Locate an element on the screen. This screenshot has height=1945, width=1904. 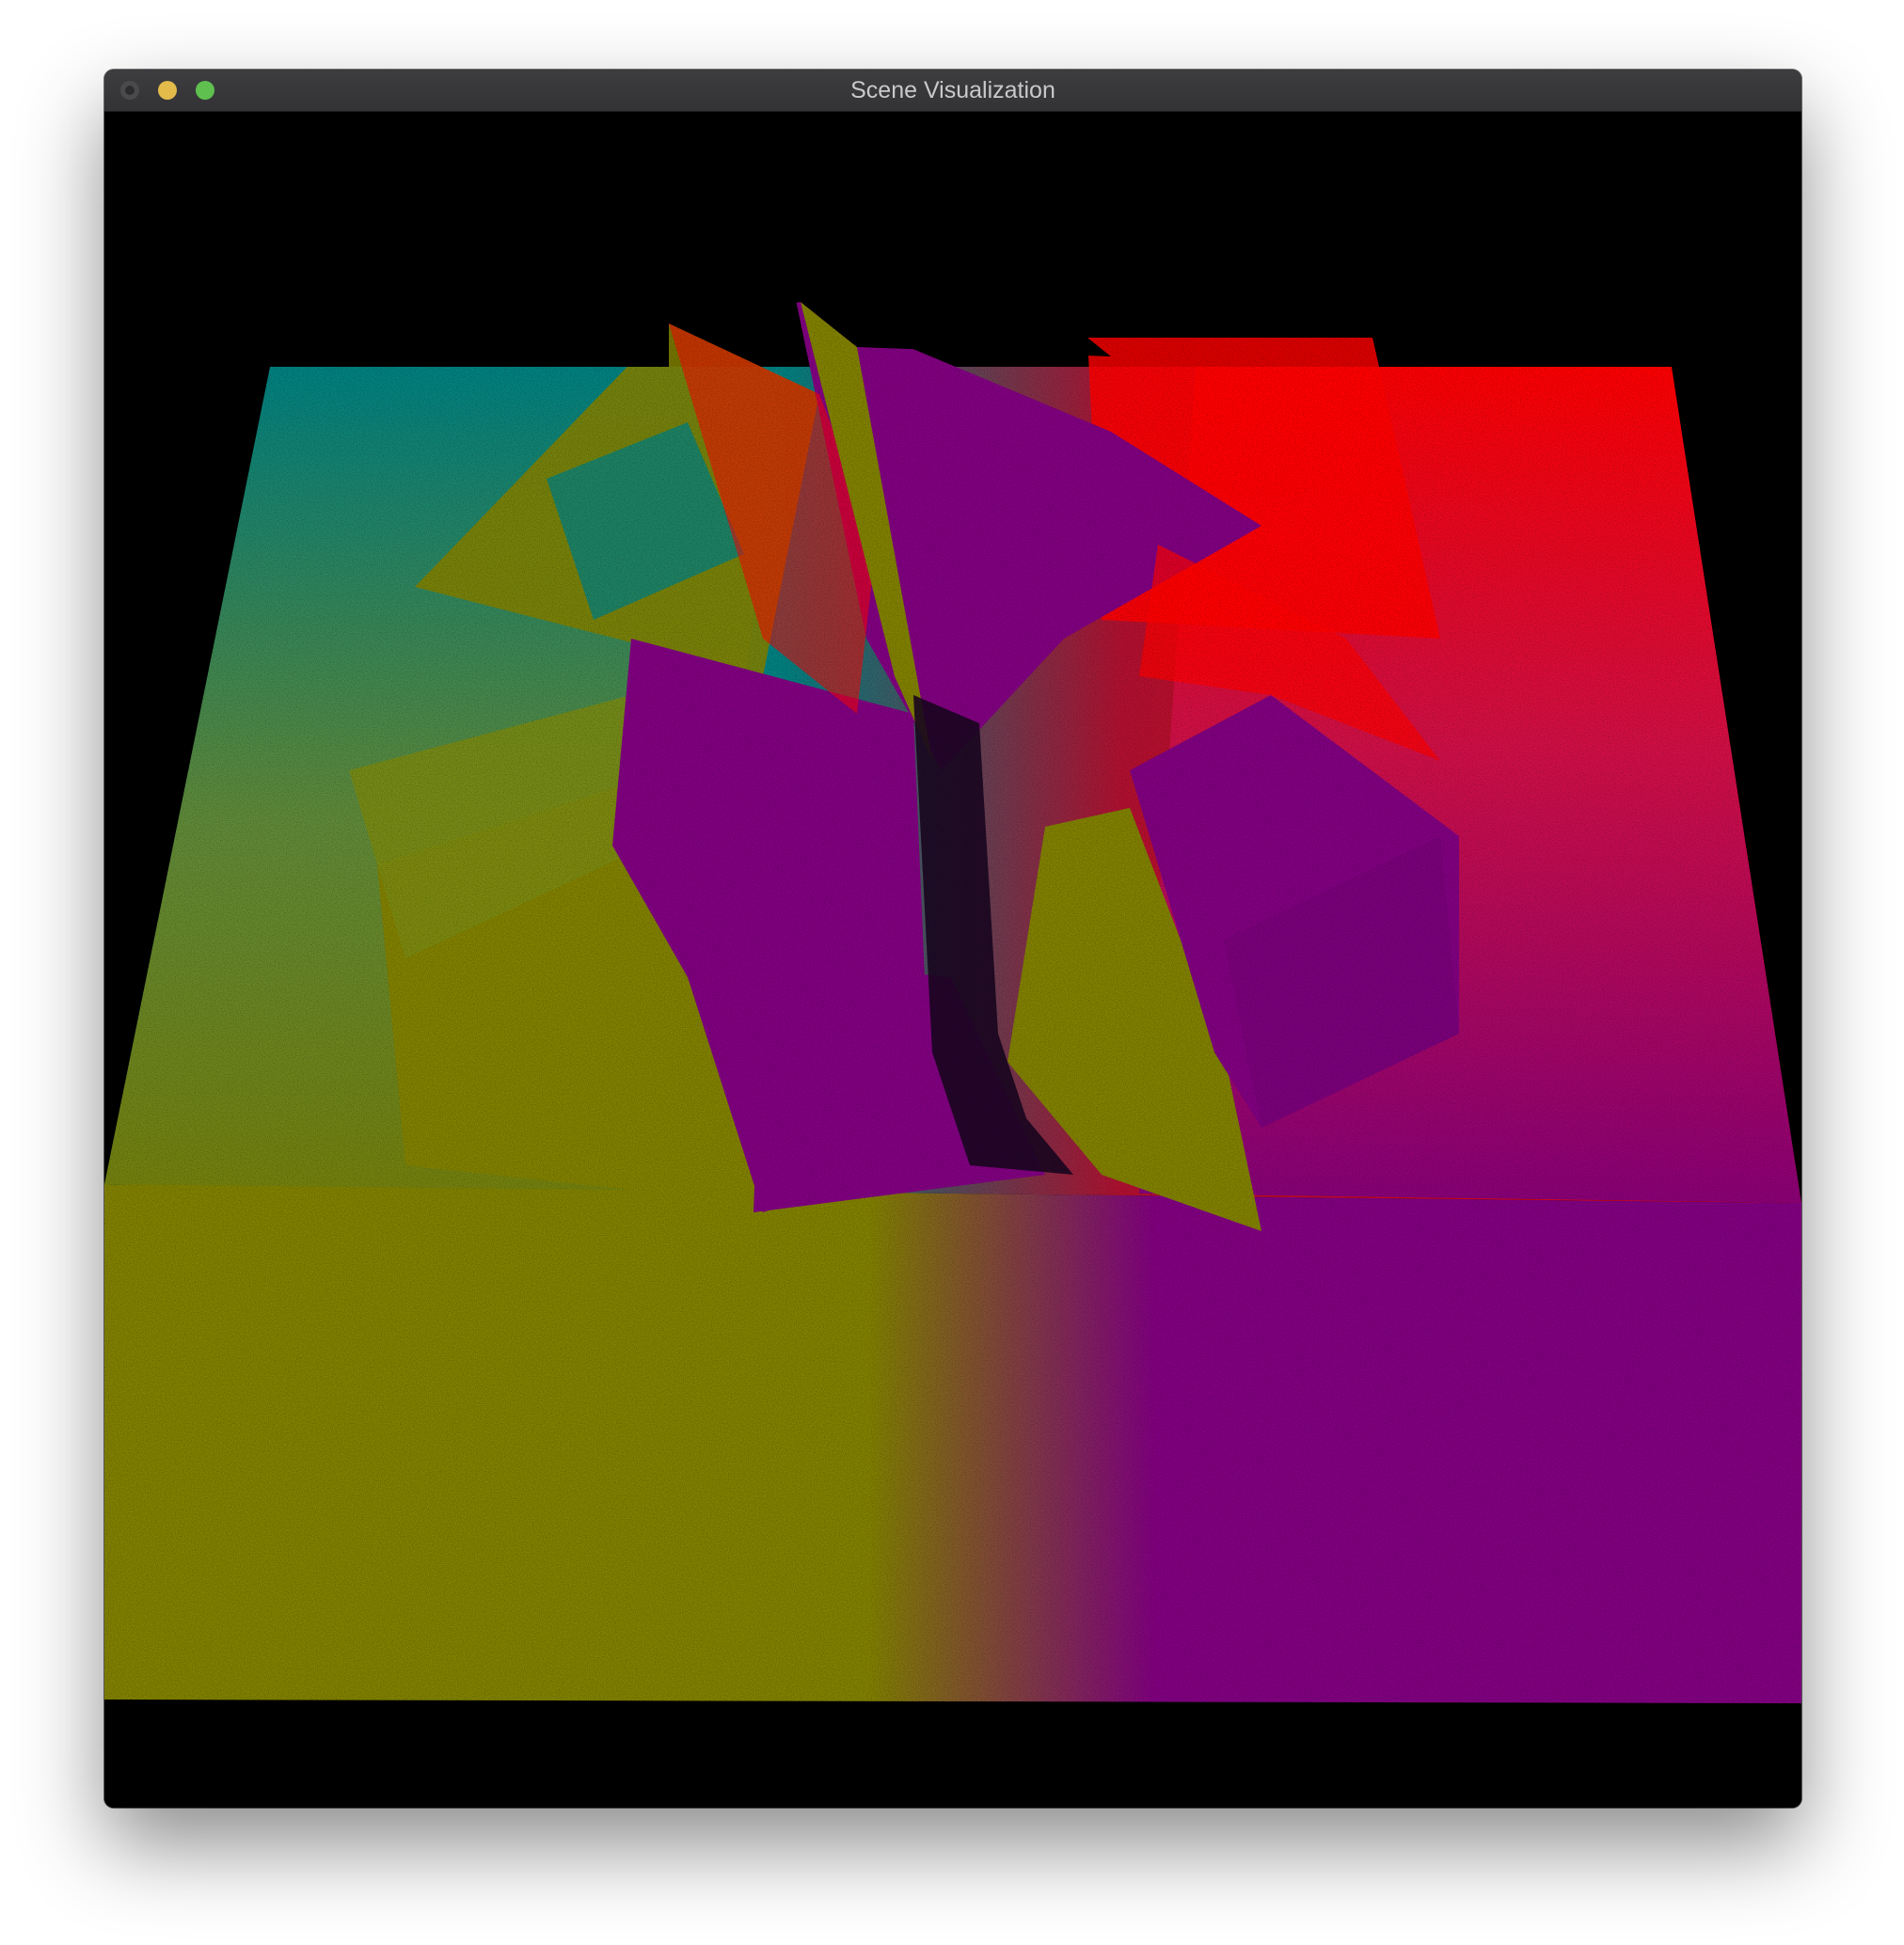
bottom-black-band is located at coordinates (952, 1755).